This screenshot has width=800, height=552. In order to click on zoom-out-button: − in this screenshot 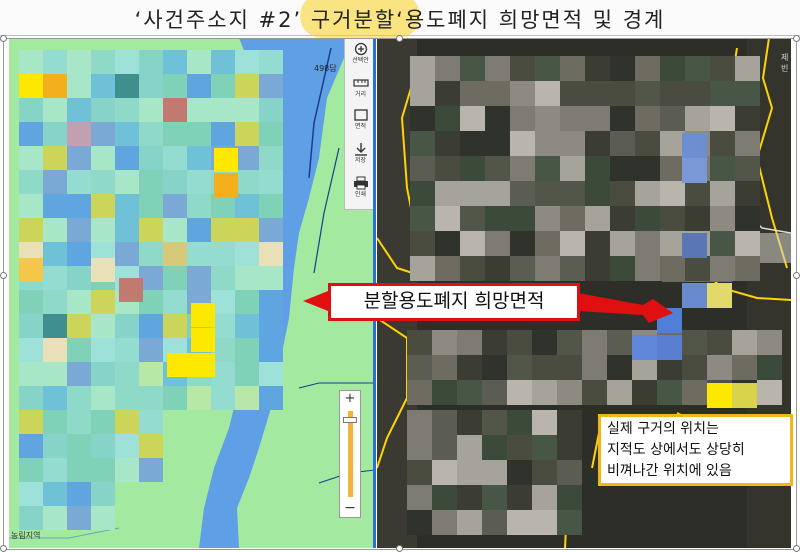, I will do `click(350, 509)`.